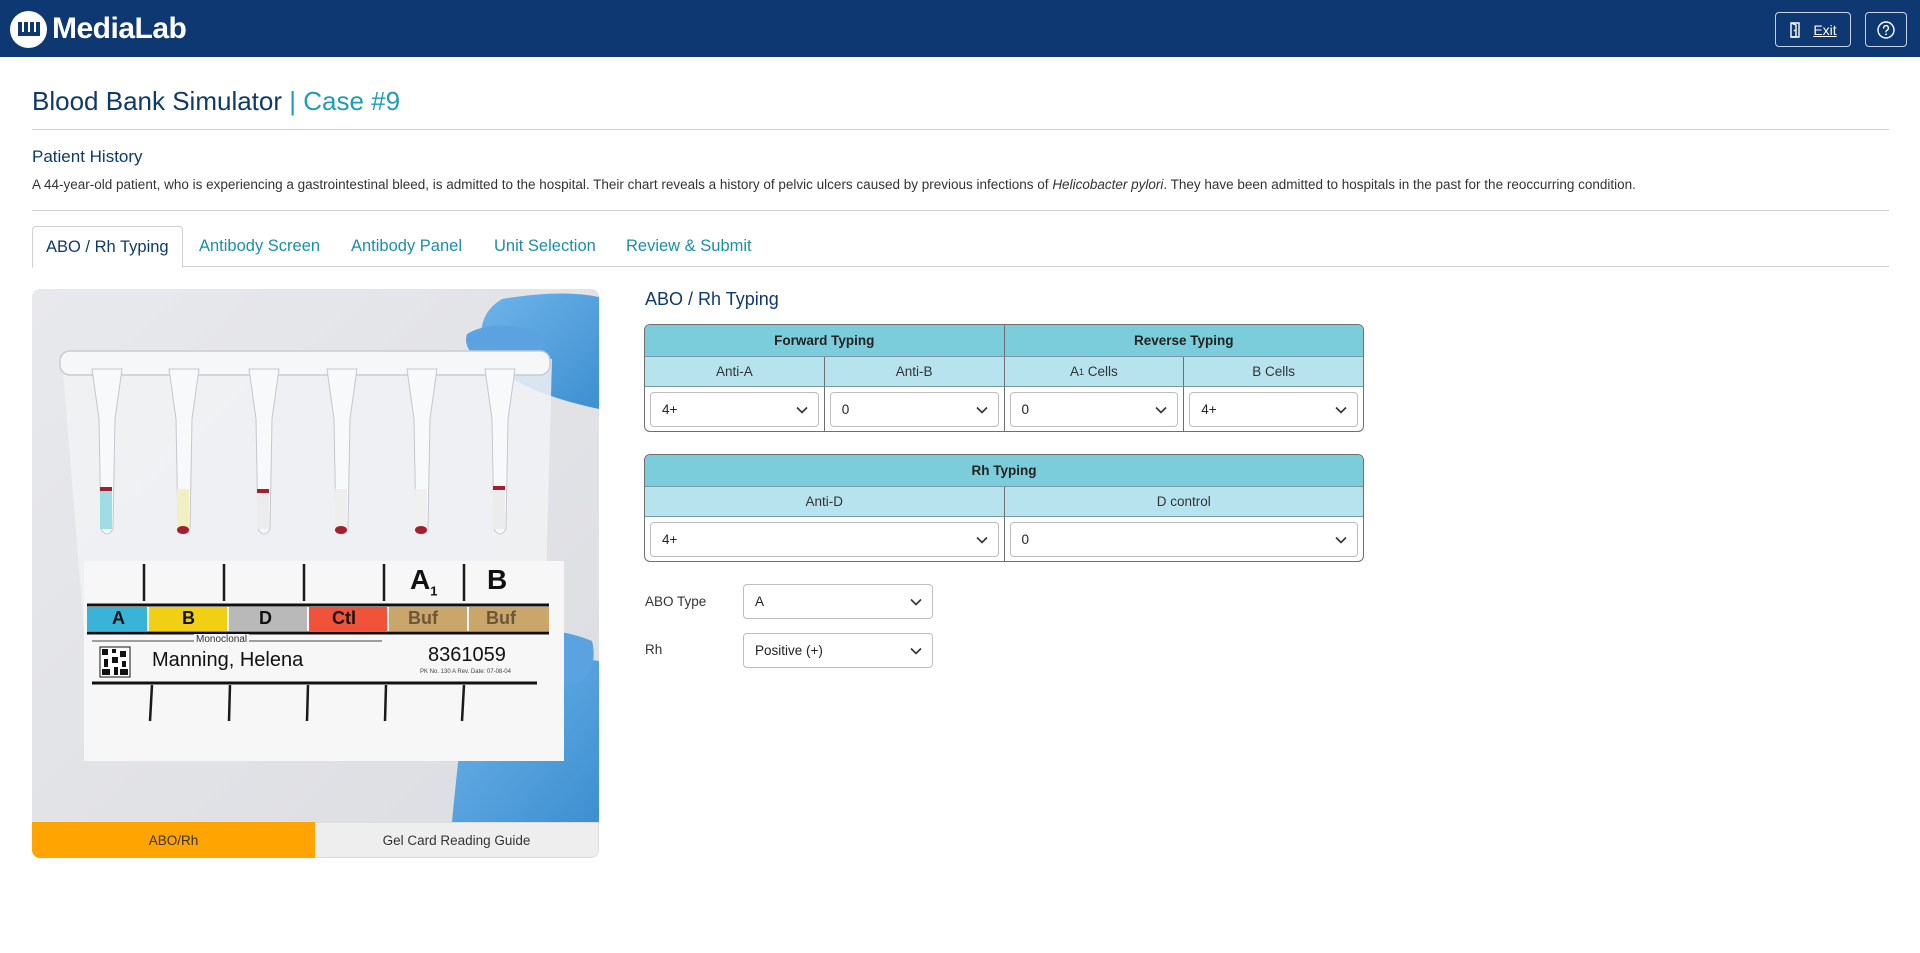  I want to click on rh-typing-table: Rh Typing Anti-D D control 4+ 0, so click(1004, 508).